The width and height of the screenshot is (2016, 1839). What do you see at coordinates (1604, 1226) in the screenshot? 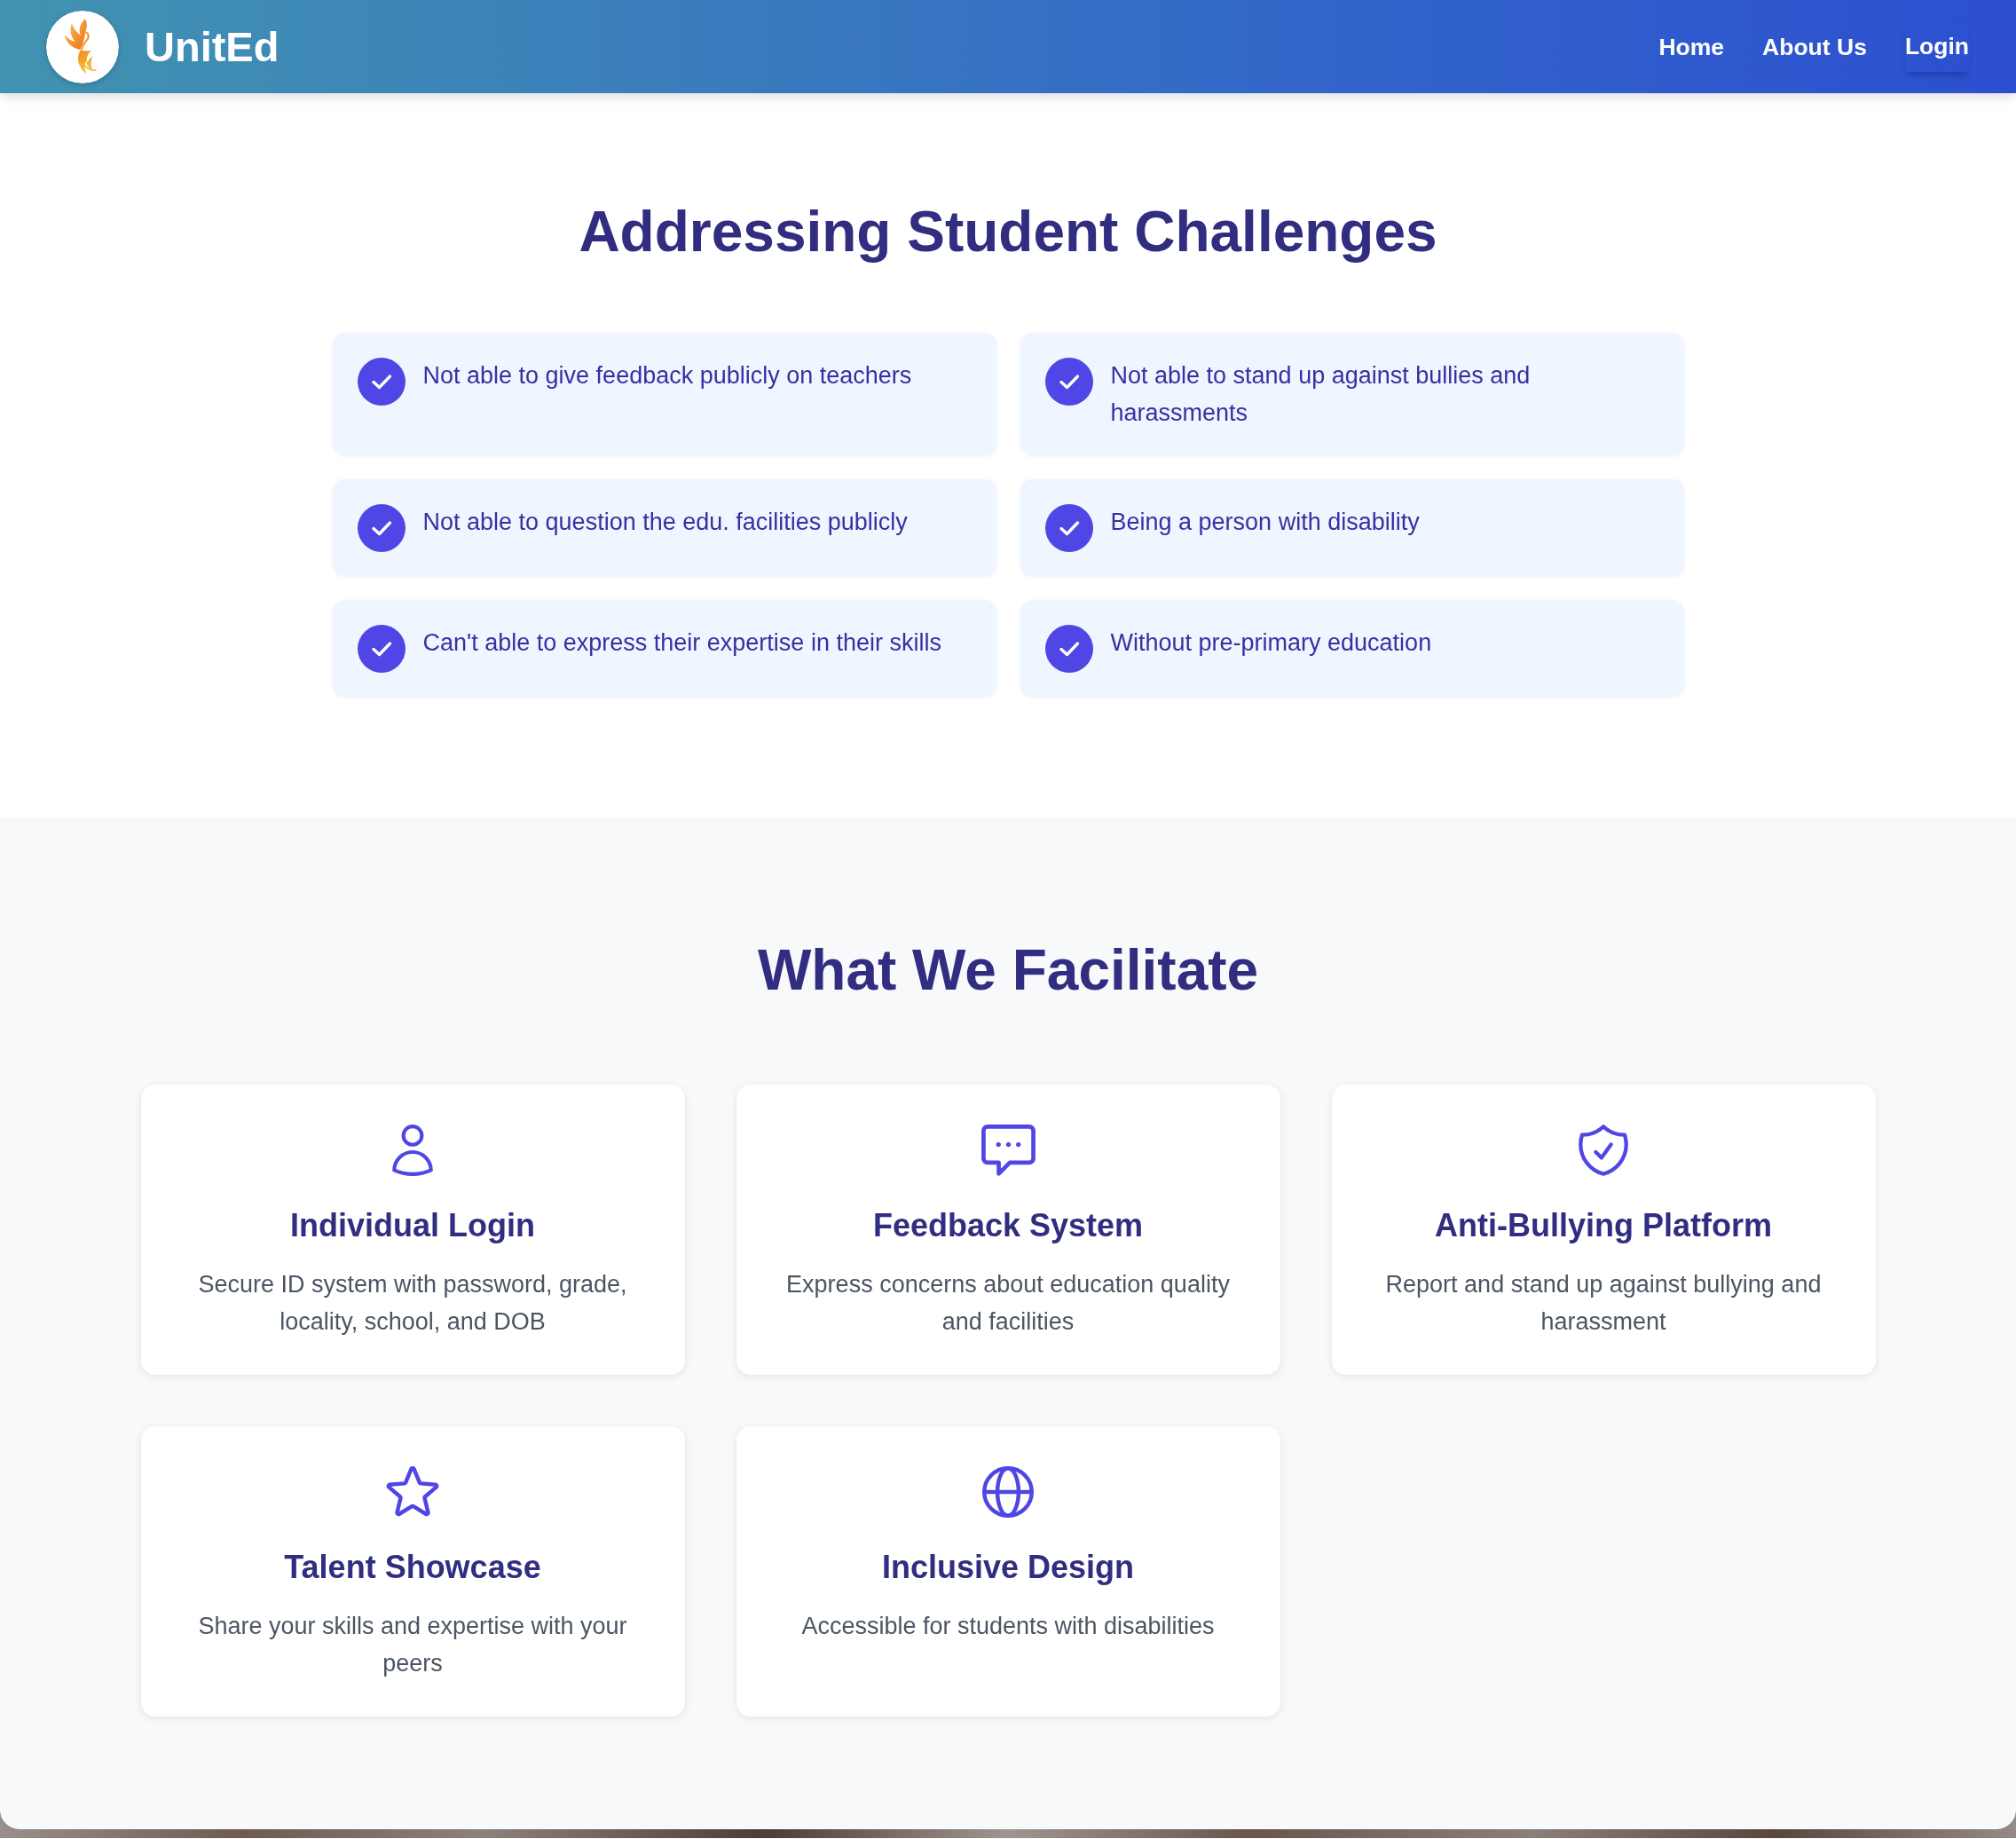
I see `feature-title: Anti-Bullying Platform` at bounding box center [1604, 1226].